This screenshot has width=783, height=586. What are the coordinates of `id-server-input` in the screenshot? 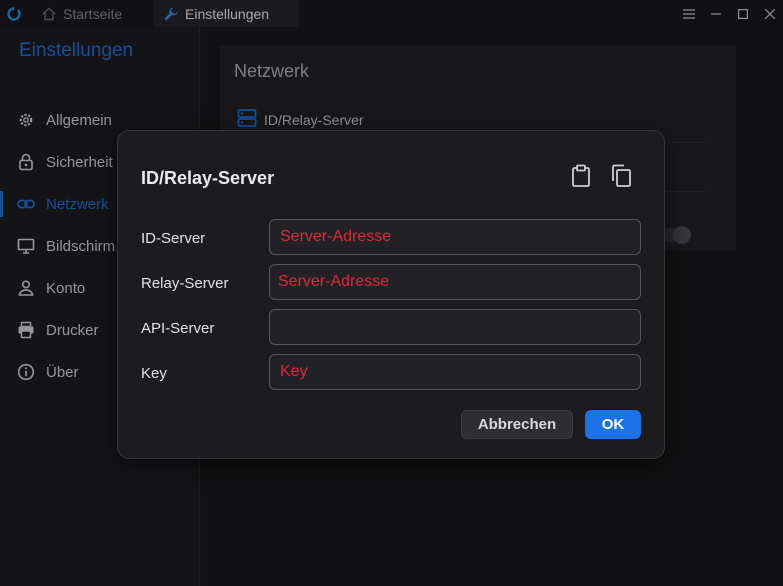 It's located at (455, 237).